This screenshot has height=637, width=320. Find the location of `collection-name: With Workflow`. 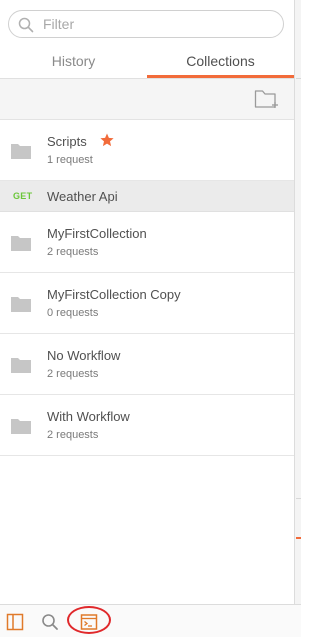

collection-name: With Workflow is located at coordinates (88, 416).